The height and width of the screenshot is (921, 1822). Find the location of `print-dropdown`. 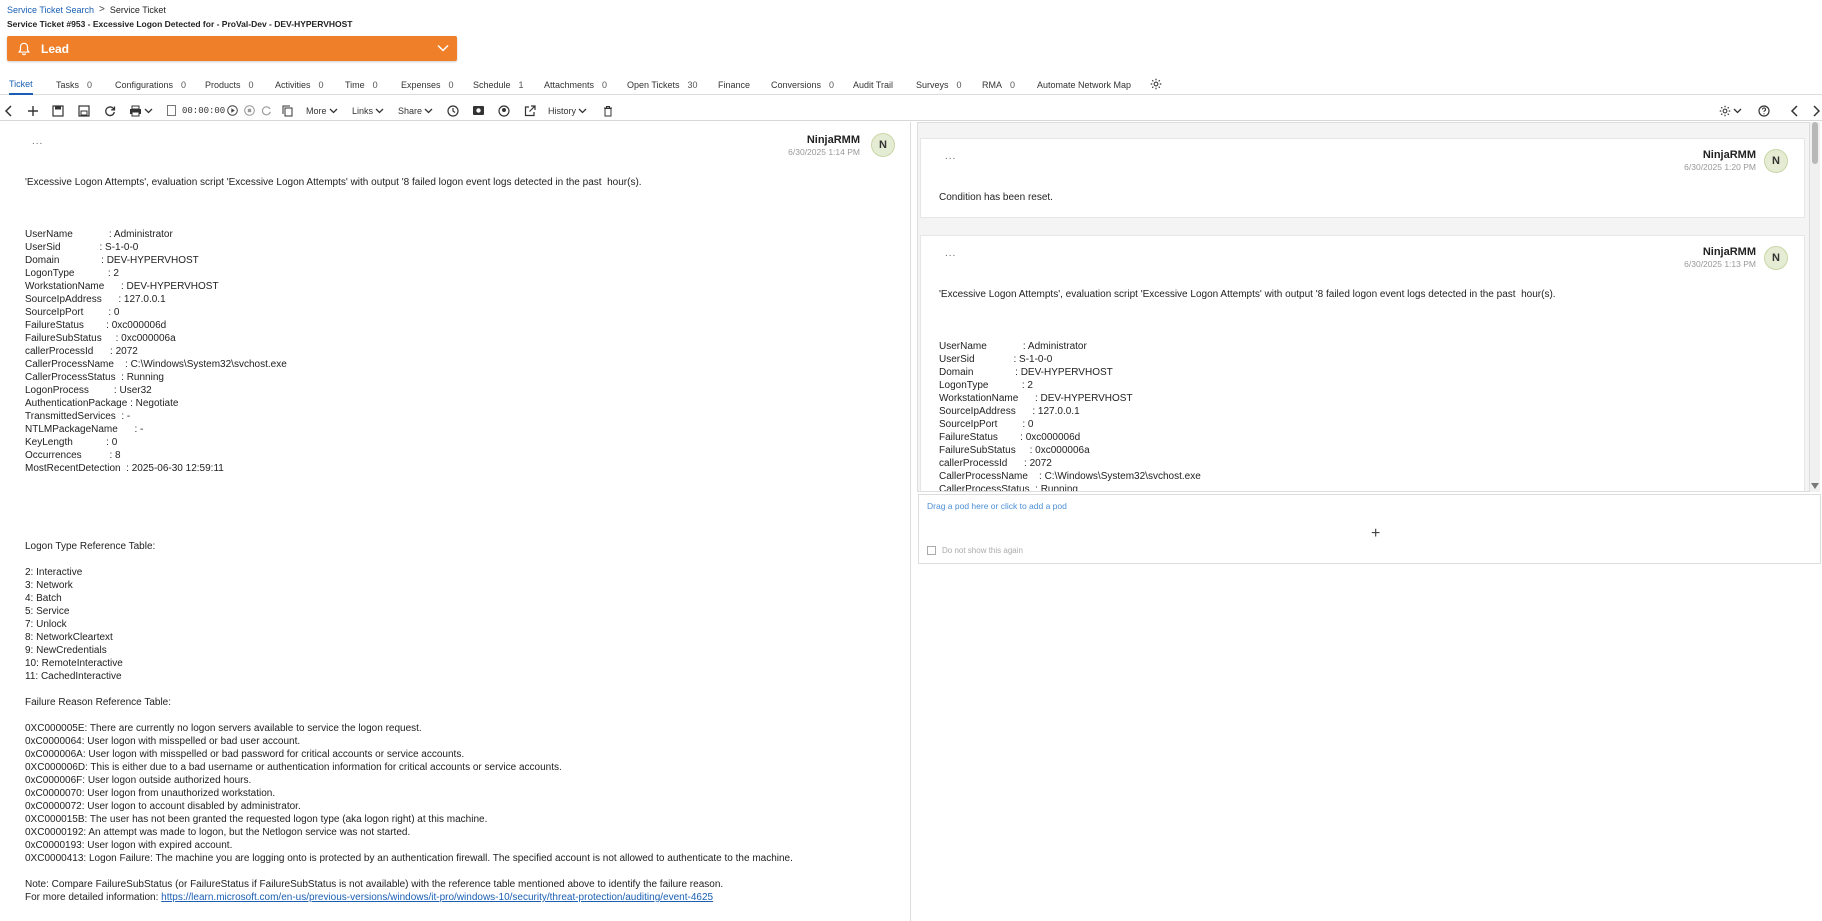

print-dropdown is located at coordinates (141, 110).